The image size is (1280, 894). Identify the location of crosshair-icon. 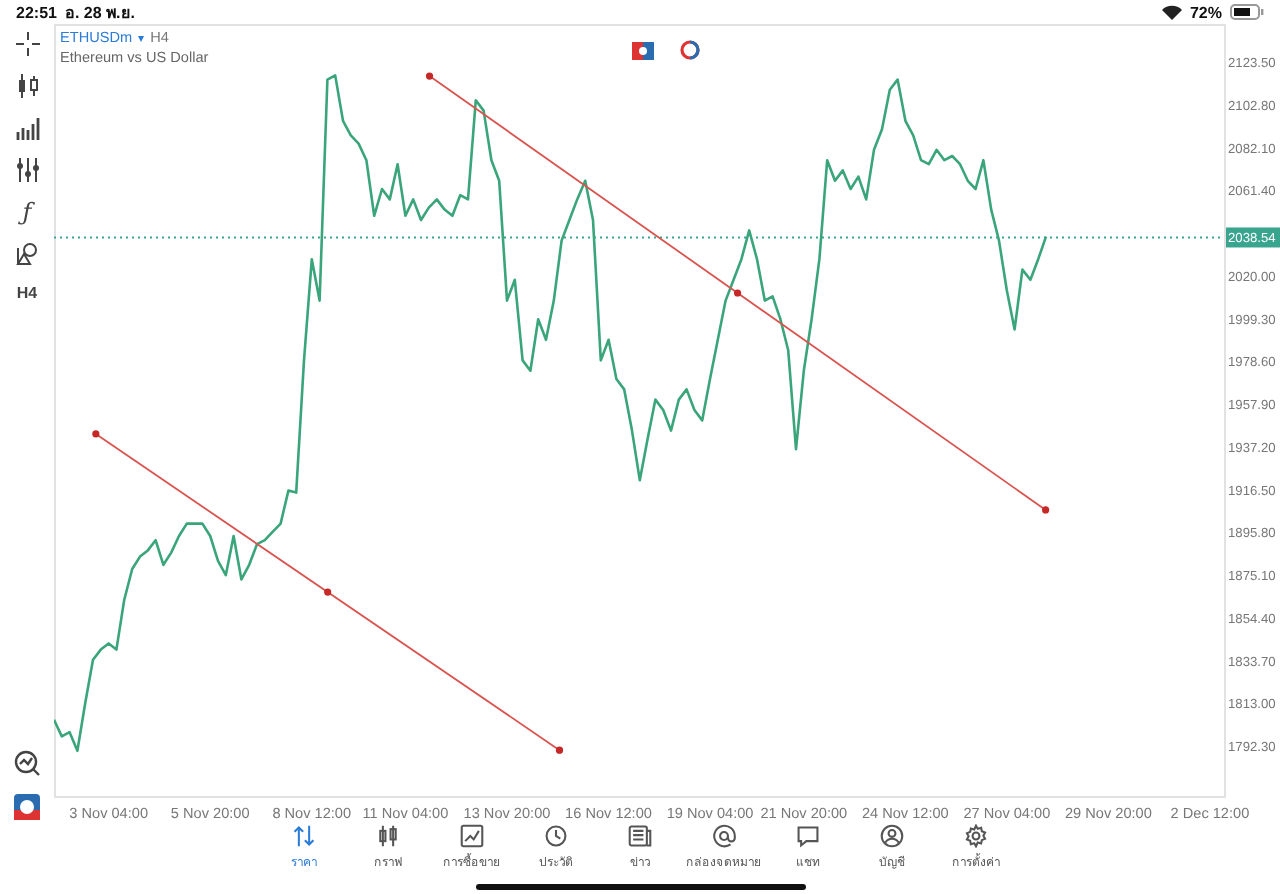
(27, 44).